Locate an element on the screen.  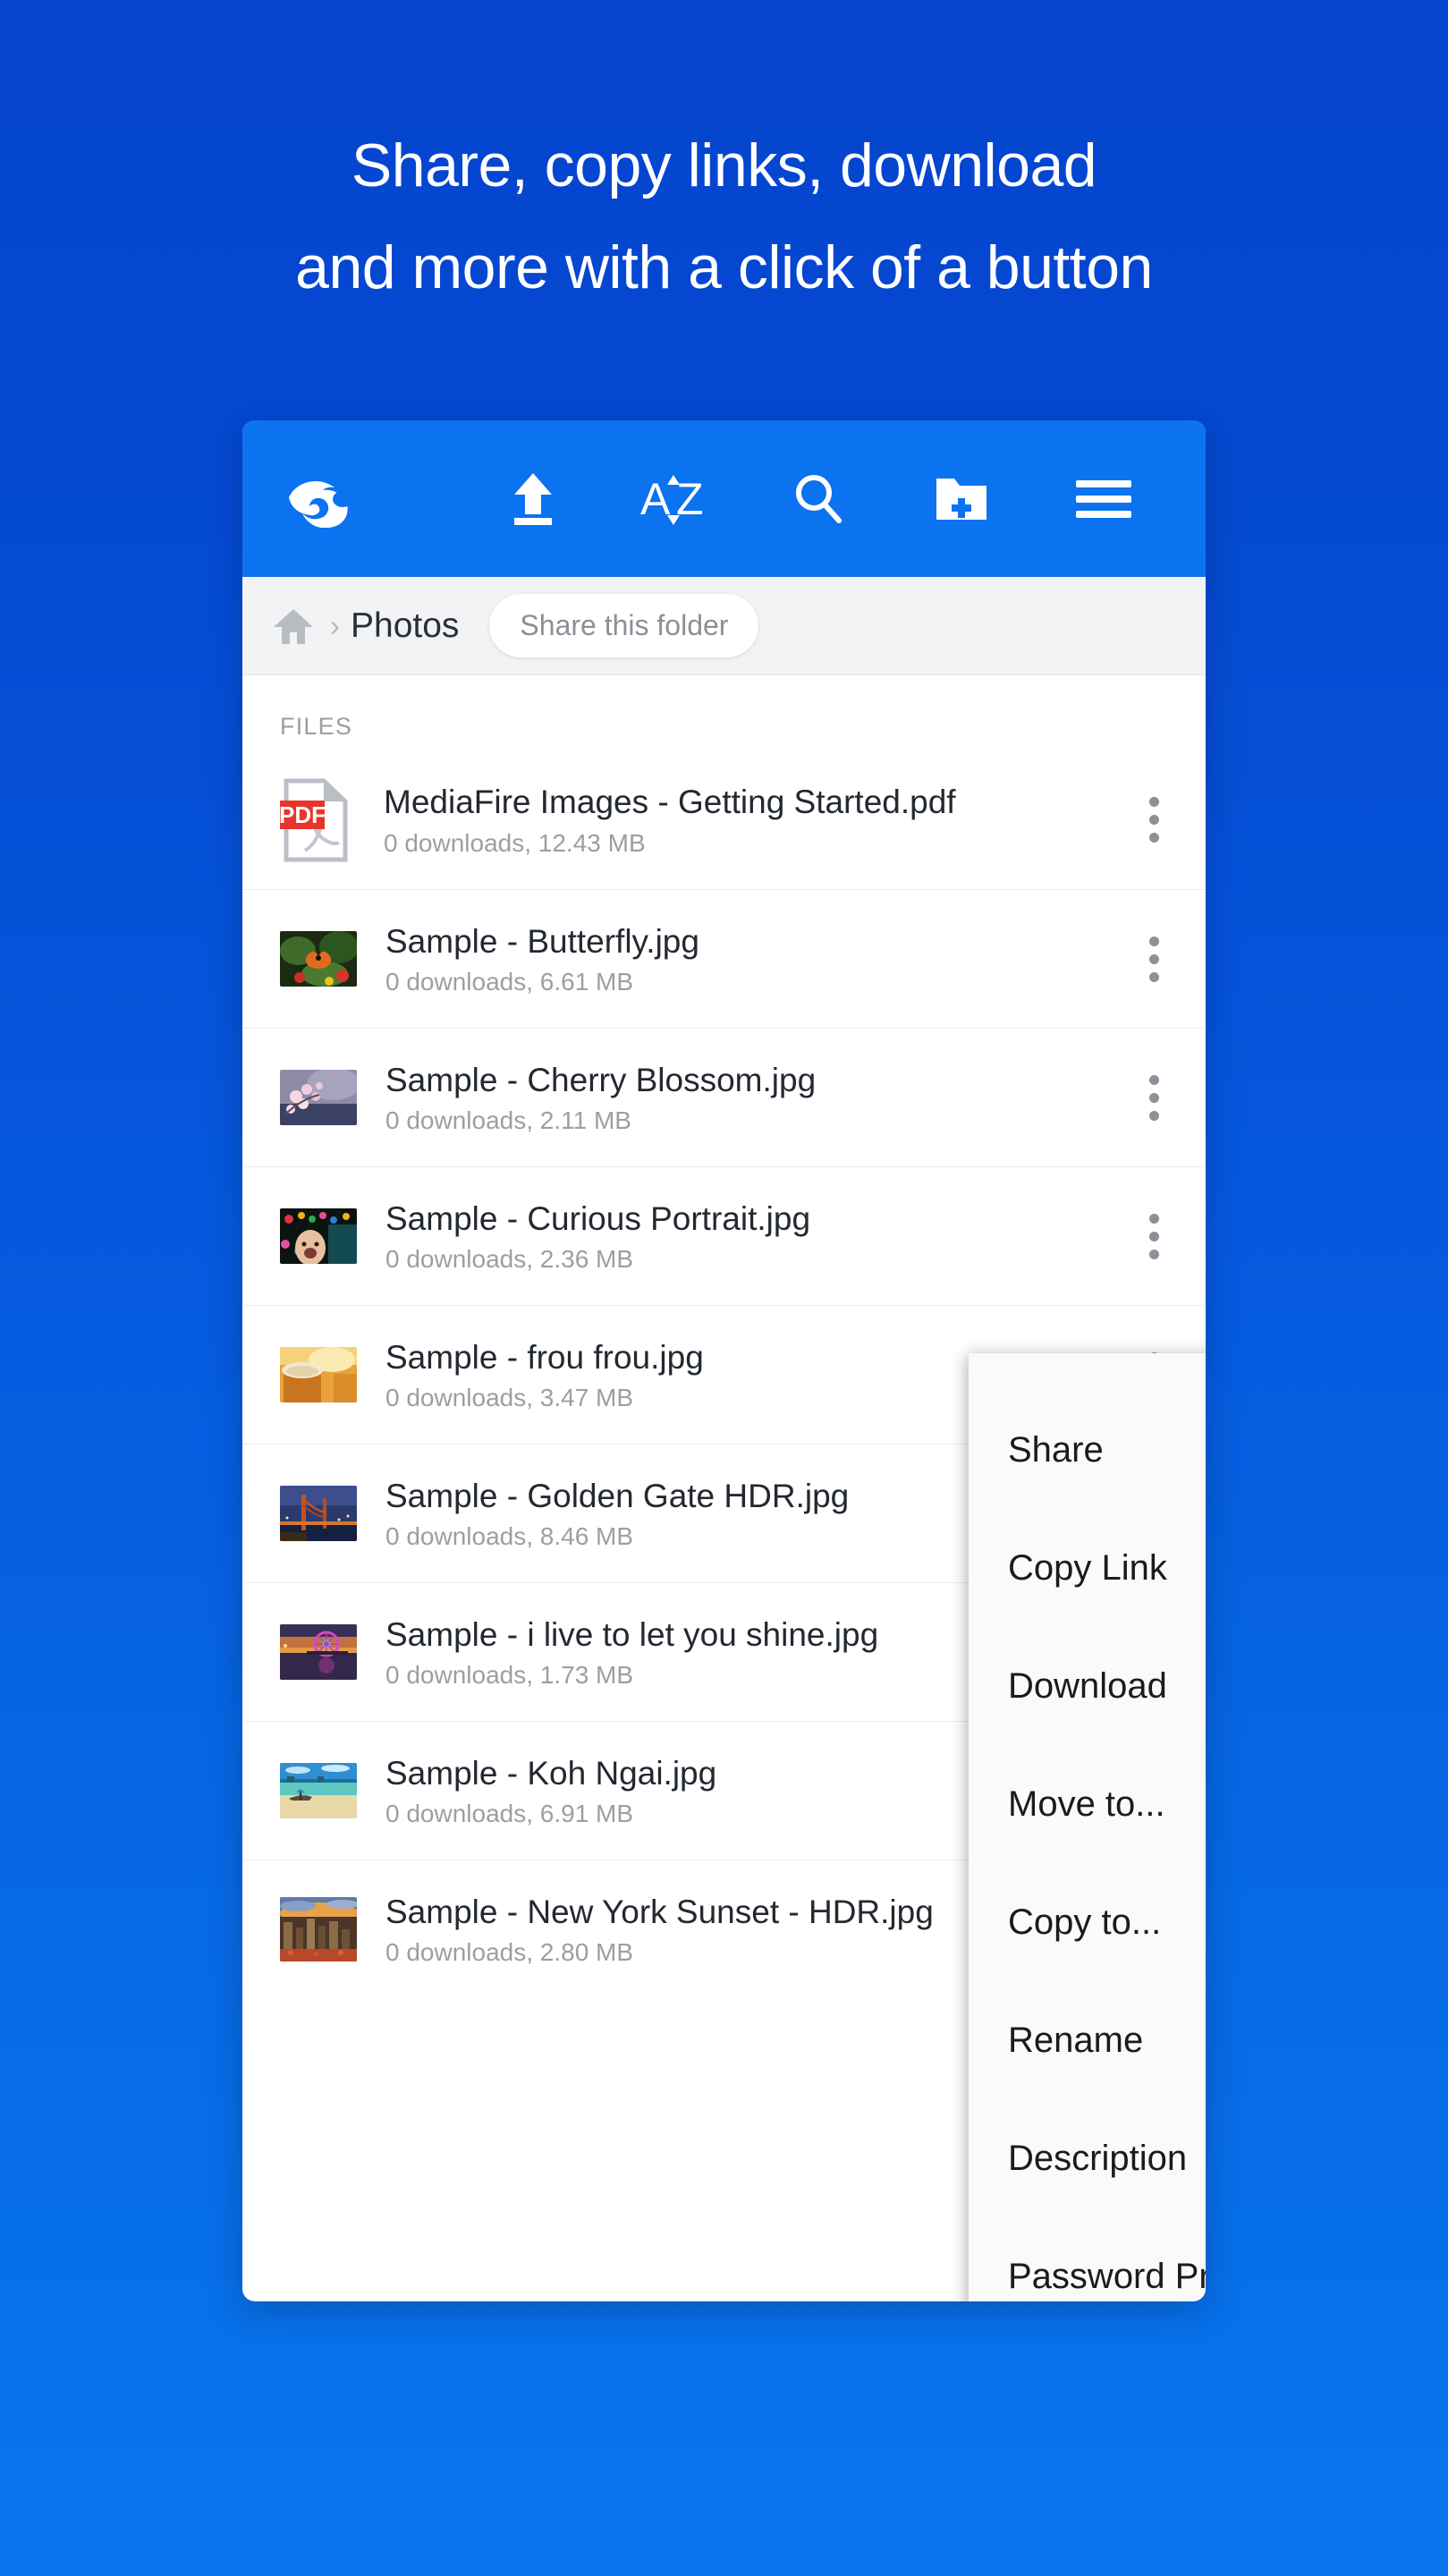
sort-az-icon: A Z is located at coordinates (676, 498).